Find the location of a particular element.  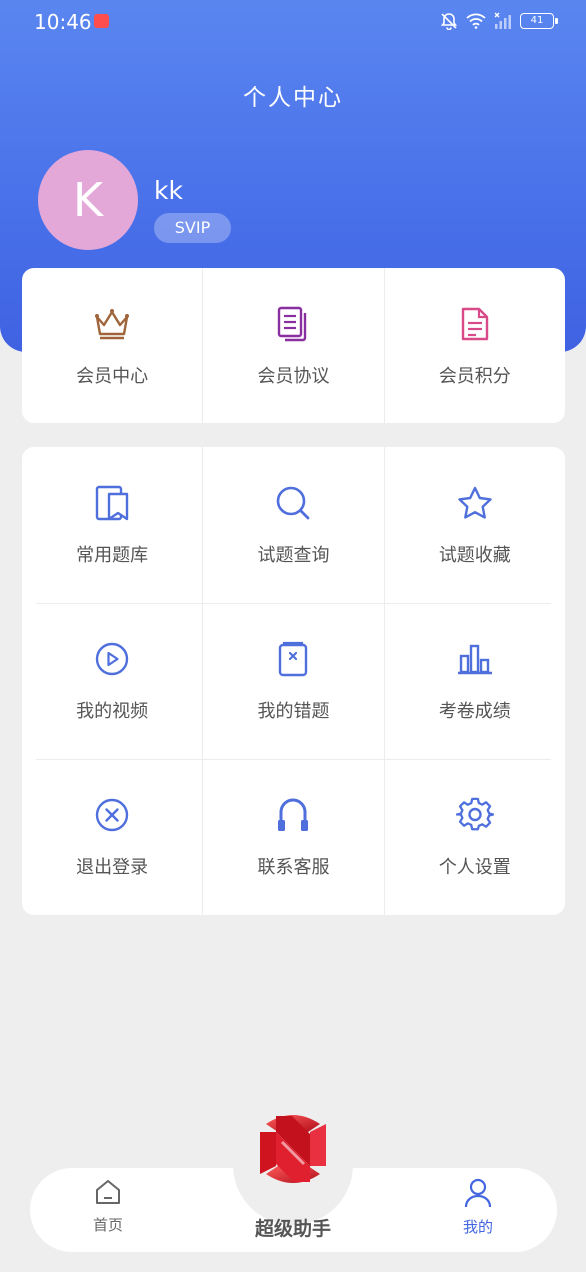

close-circle-icon is located at coordinates (112, 815).